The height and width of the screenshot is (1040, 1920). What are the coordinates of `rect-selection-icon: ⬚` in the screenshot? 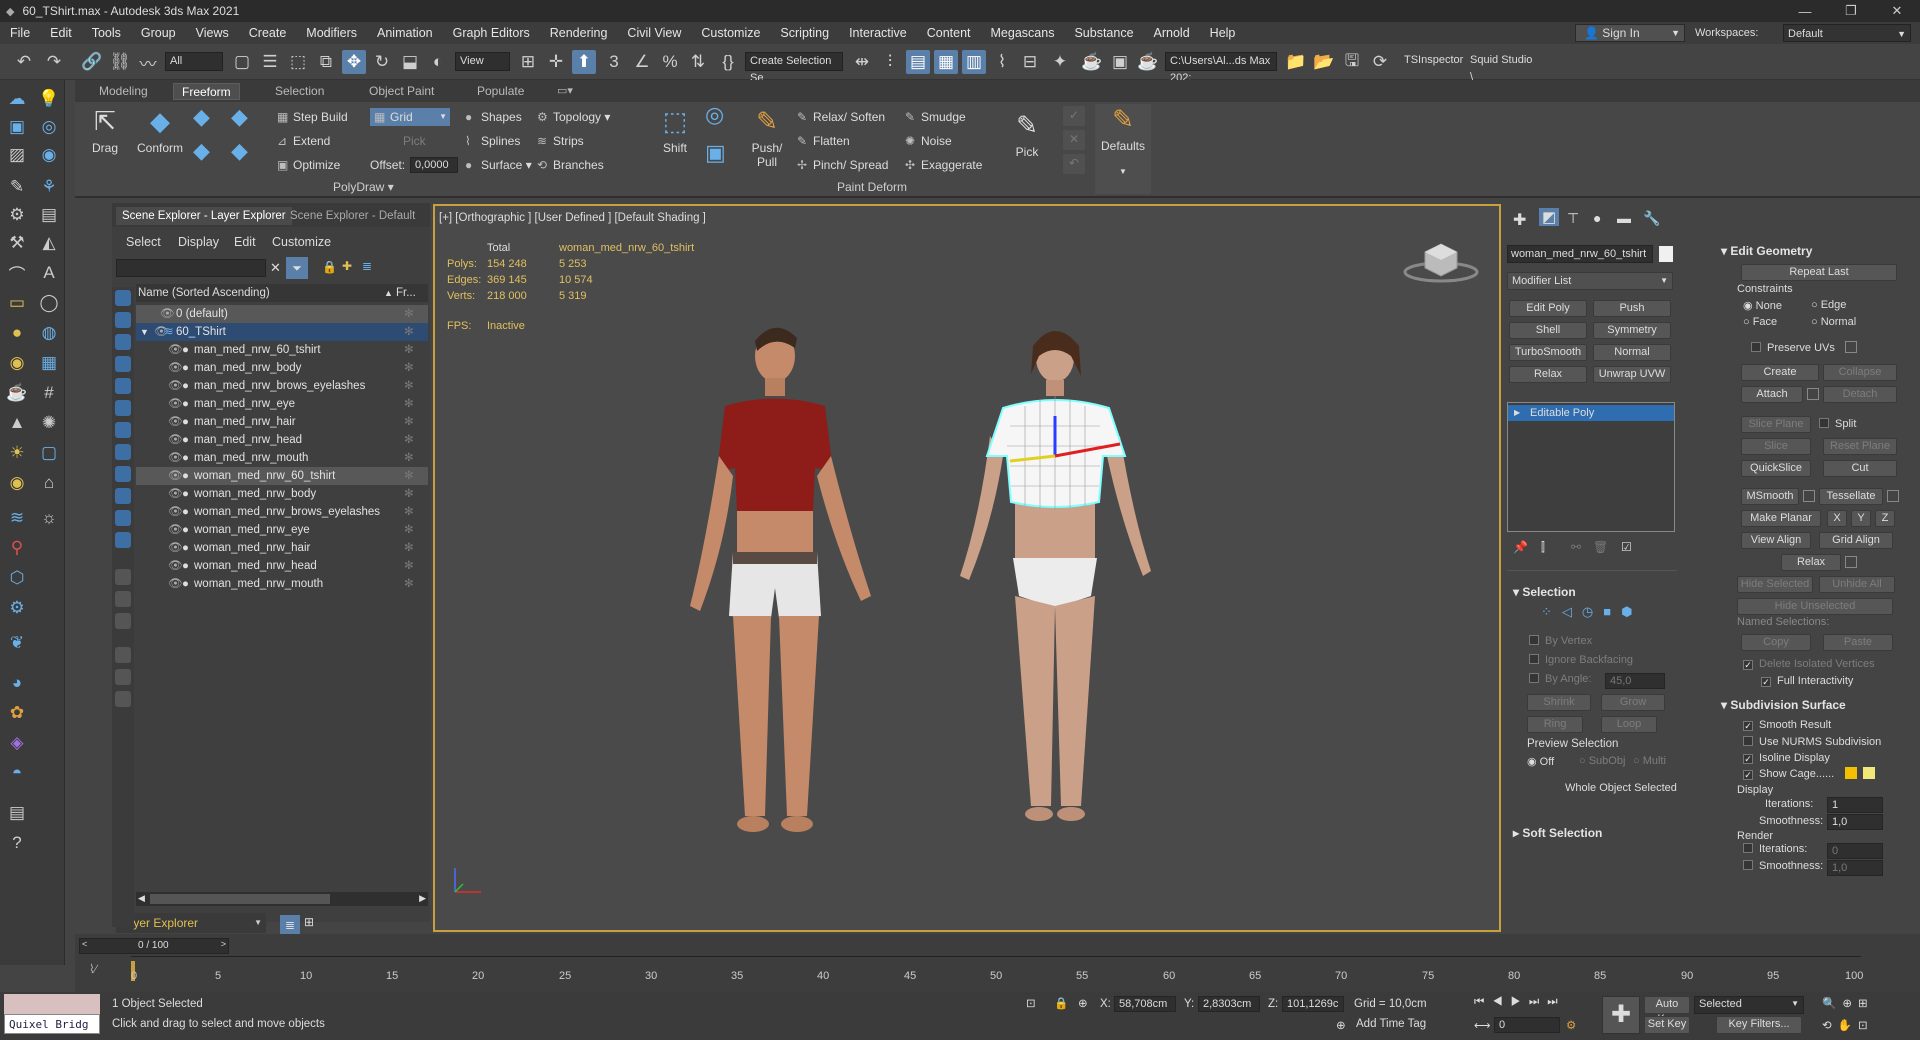 It's located at (298, 62).